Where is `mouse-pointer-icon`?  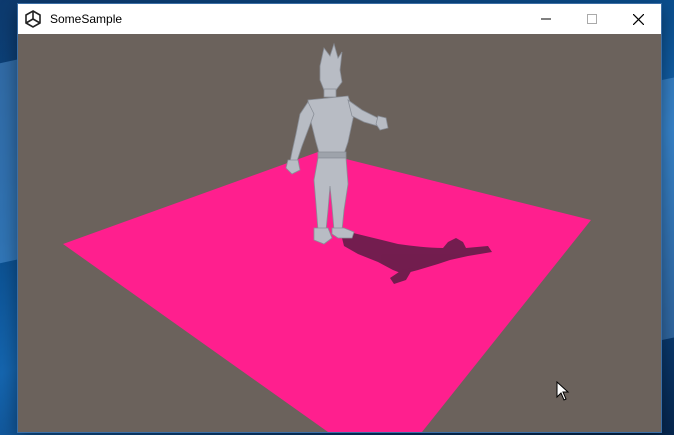
mouse-pointer-icon is located at coordinates (563, 393).